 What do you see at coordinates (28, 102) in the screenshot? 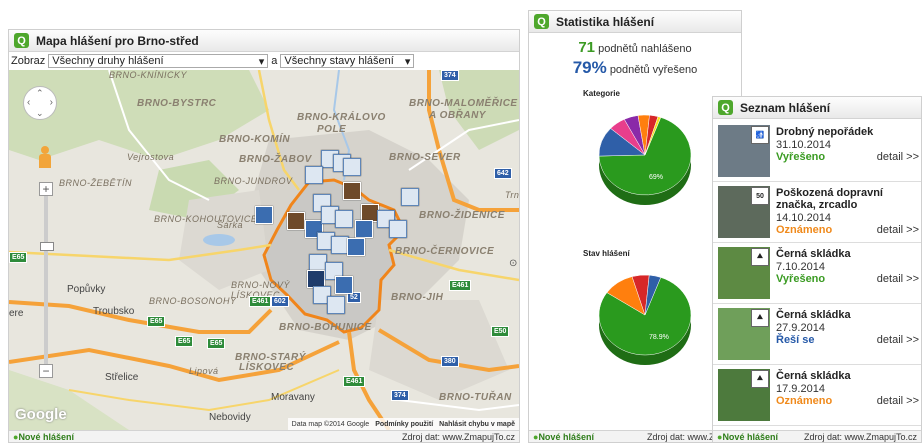
I see `chevron-left-icon: ‹` at bounding box center [28, 102].